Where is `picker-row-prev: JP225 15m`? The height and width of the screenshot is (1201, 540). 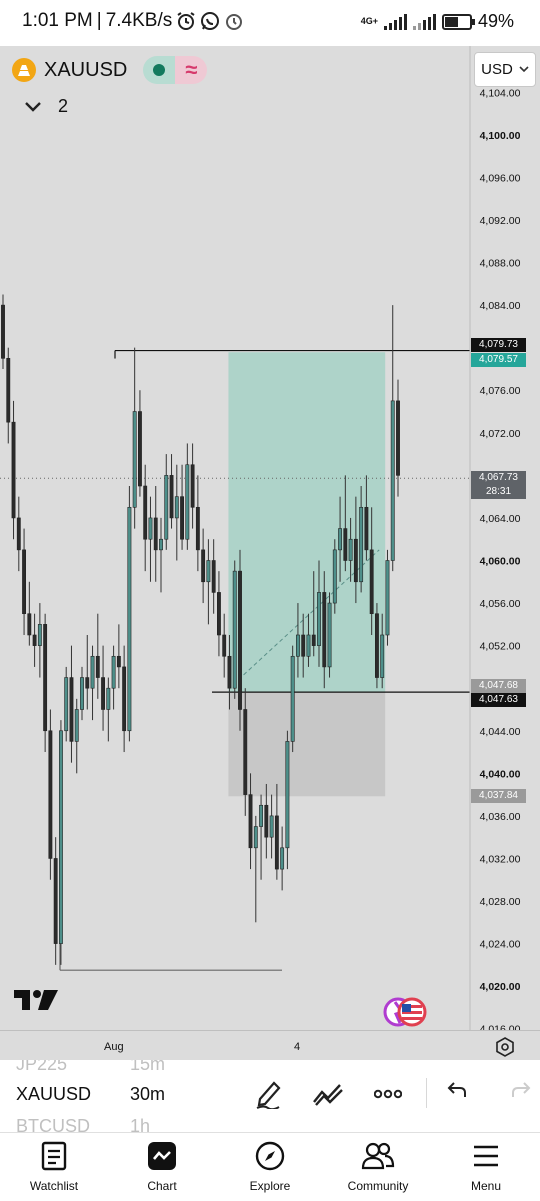
picker-row-prev: JP225 15m is located at coordinates (90, 1067).